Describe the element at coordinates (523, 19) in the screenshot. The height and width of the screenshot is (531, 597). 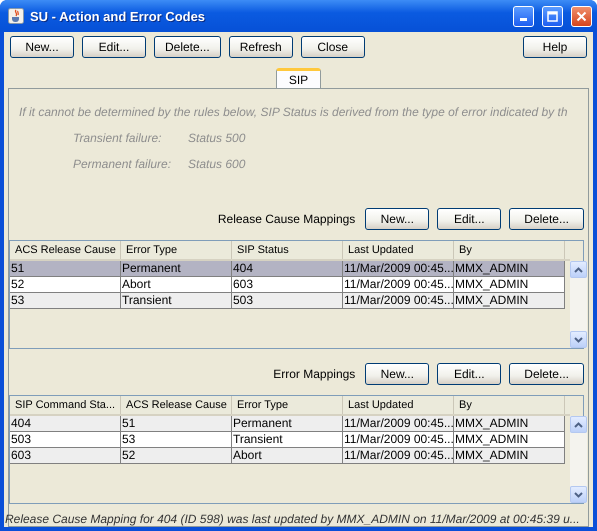
I see `minimize-icon` at that location.